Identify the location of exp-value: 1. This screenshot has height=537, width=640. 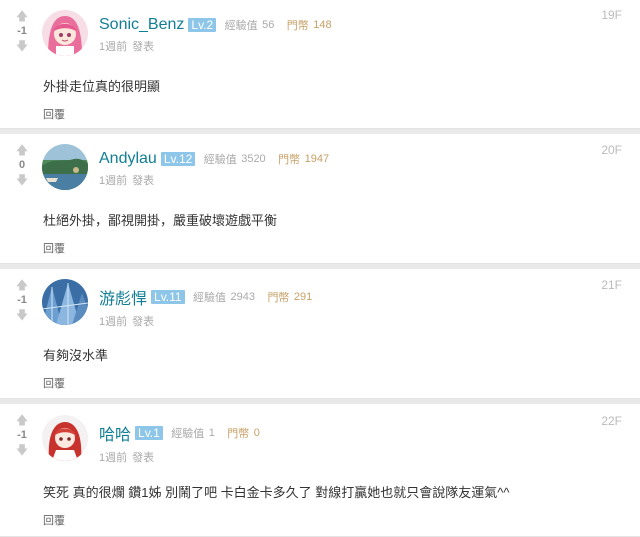
(211, 433).